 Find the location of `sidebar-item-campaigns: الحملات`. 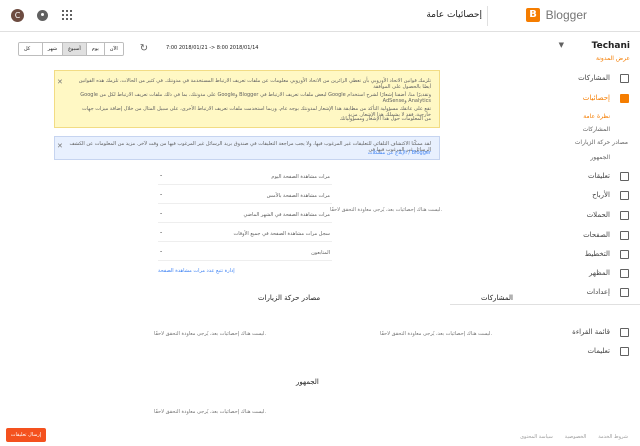

sidebar-item-campaigns: الحملات is located at coordinates (545, 216).